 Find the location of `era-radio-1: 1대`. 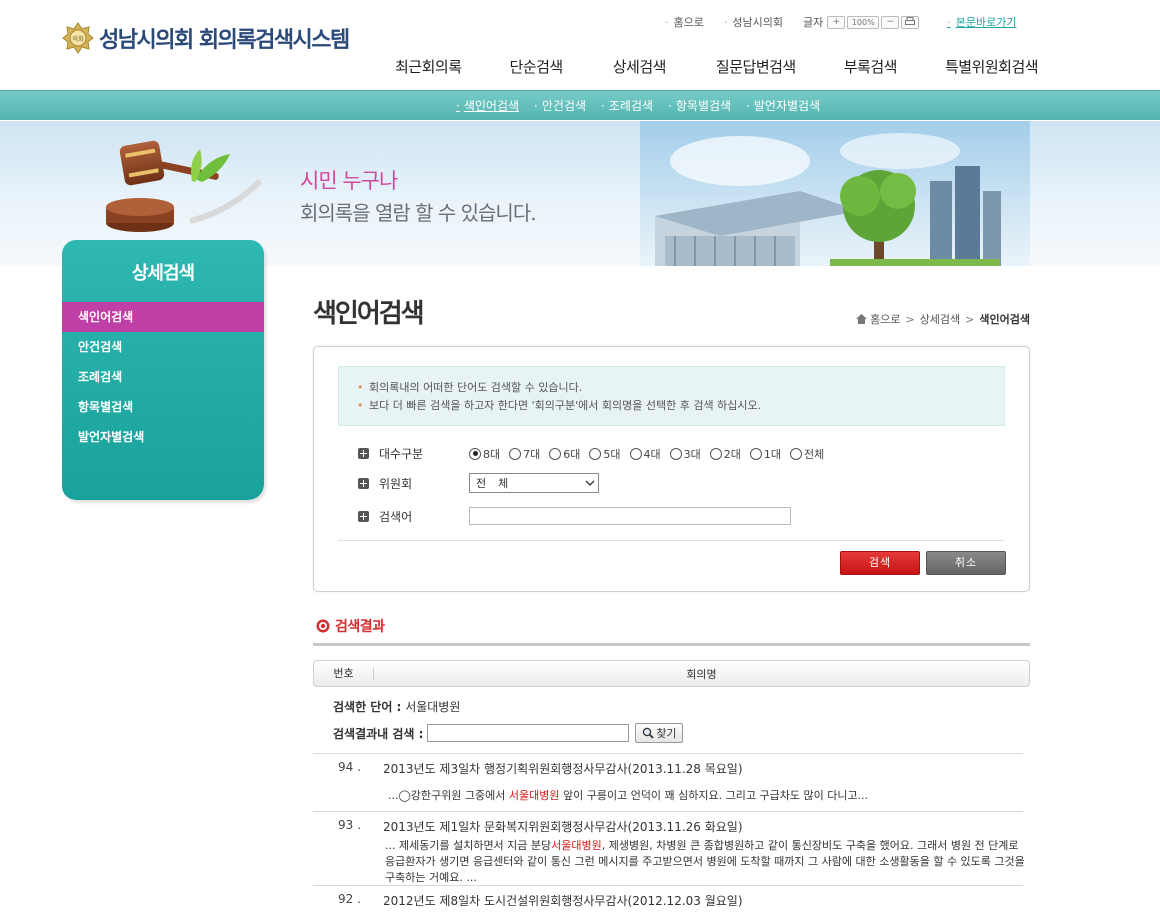

era-radio-1: 1대 is located at coordinates (765, 454).